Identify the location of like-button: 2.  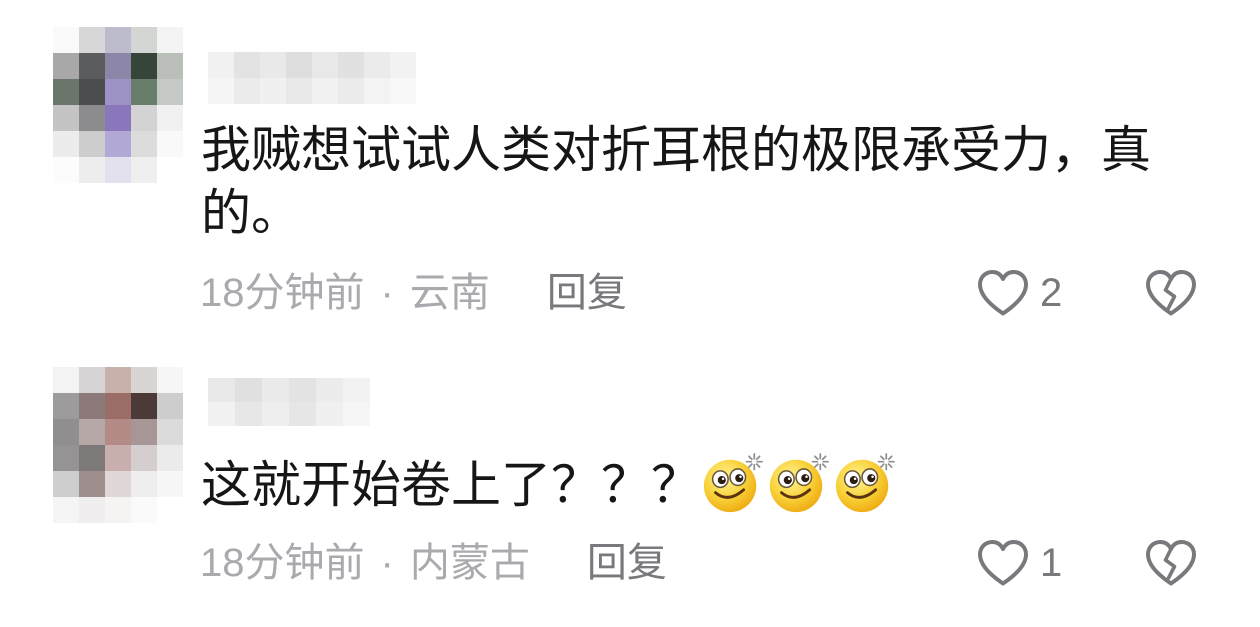
(1018, 293).